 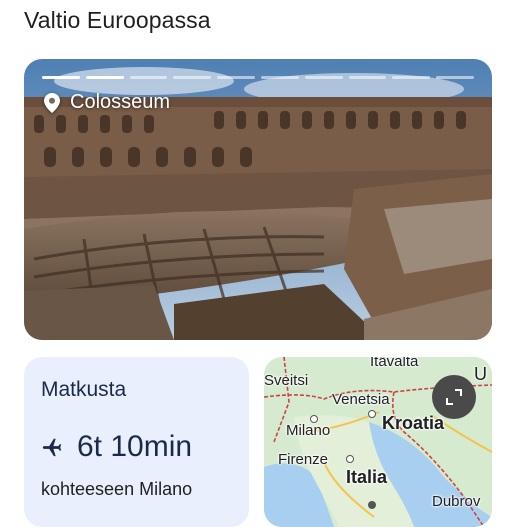 I want to click on map-label-milano: Milano, so click(x=308, y=430).